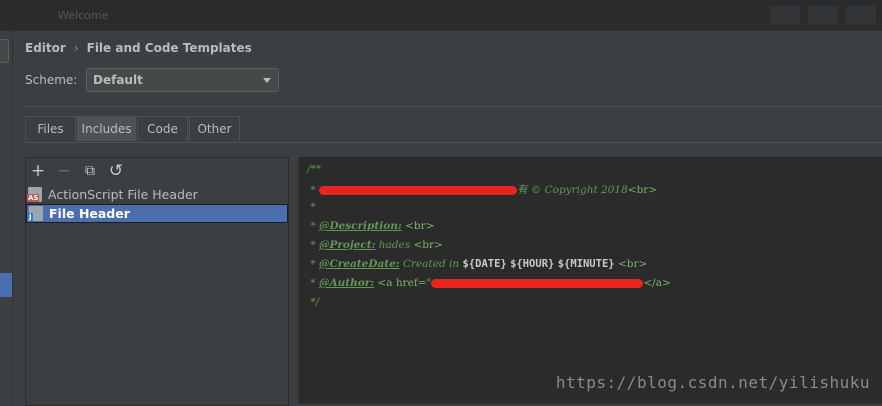  I want to click on code-text: /**, so click(314, 169).